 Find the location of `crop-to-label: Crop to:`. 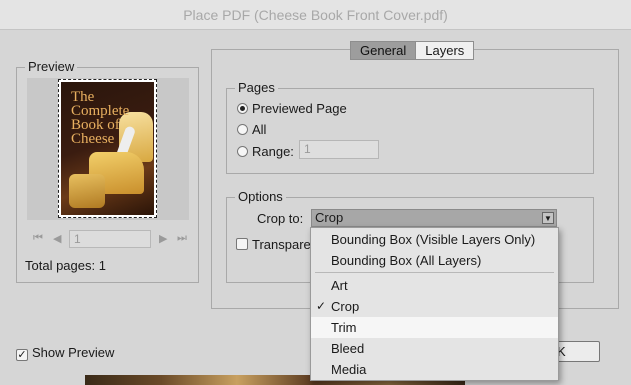

crop-to-label: Crop to: is located at coordinates (280, 218).